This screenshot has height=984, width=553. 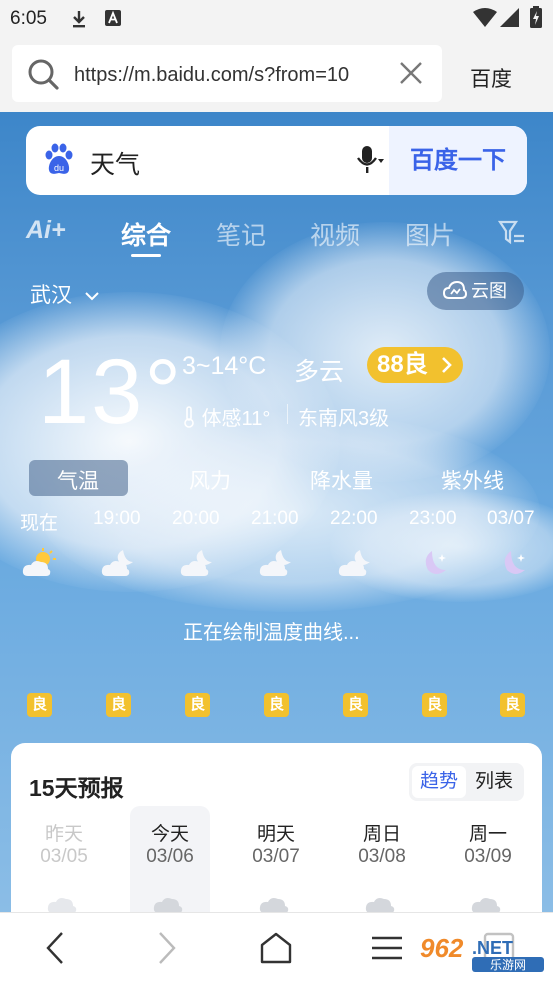 What do you see at coordinates (387, 950) in the screenshot?
I see `menu-icon` at bounding box center [387, 950].